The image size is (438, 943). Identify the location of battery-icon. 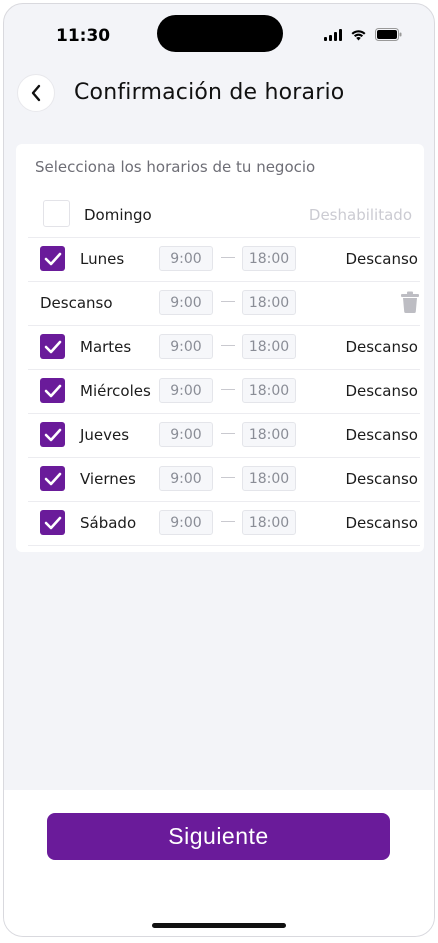
(388, 34).